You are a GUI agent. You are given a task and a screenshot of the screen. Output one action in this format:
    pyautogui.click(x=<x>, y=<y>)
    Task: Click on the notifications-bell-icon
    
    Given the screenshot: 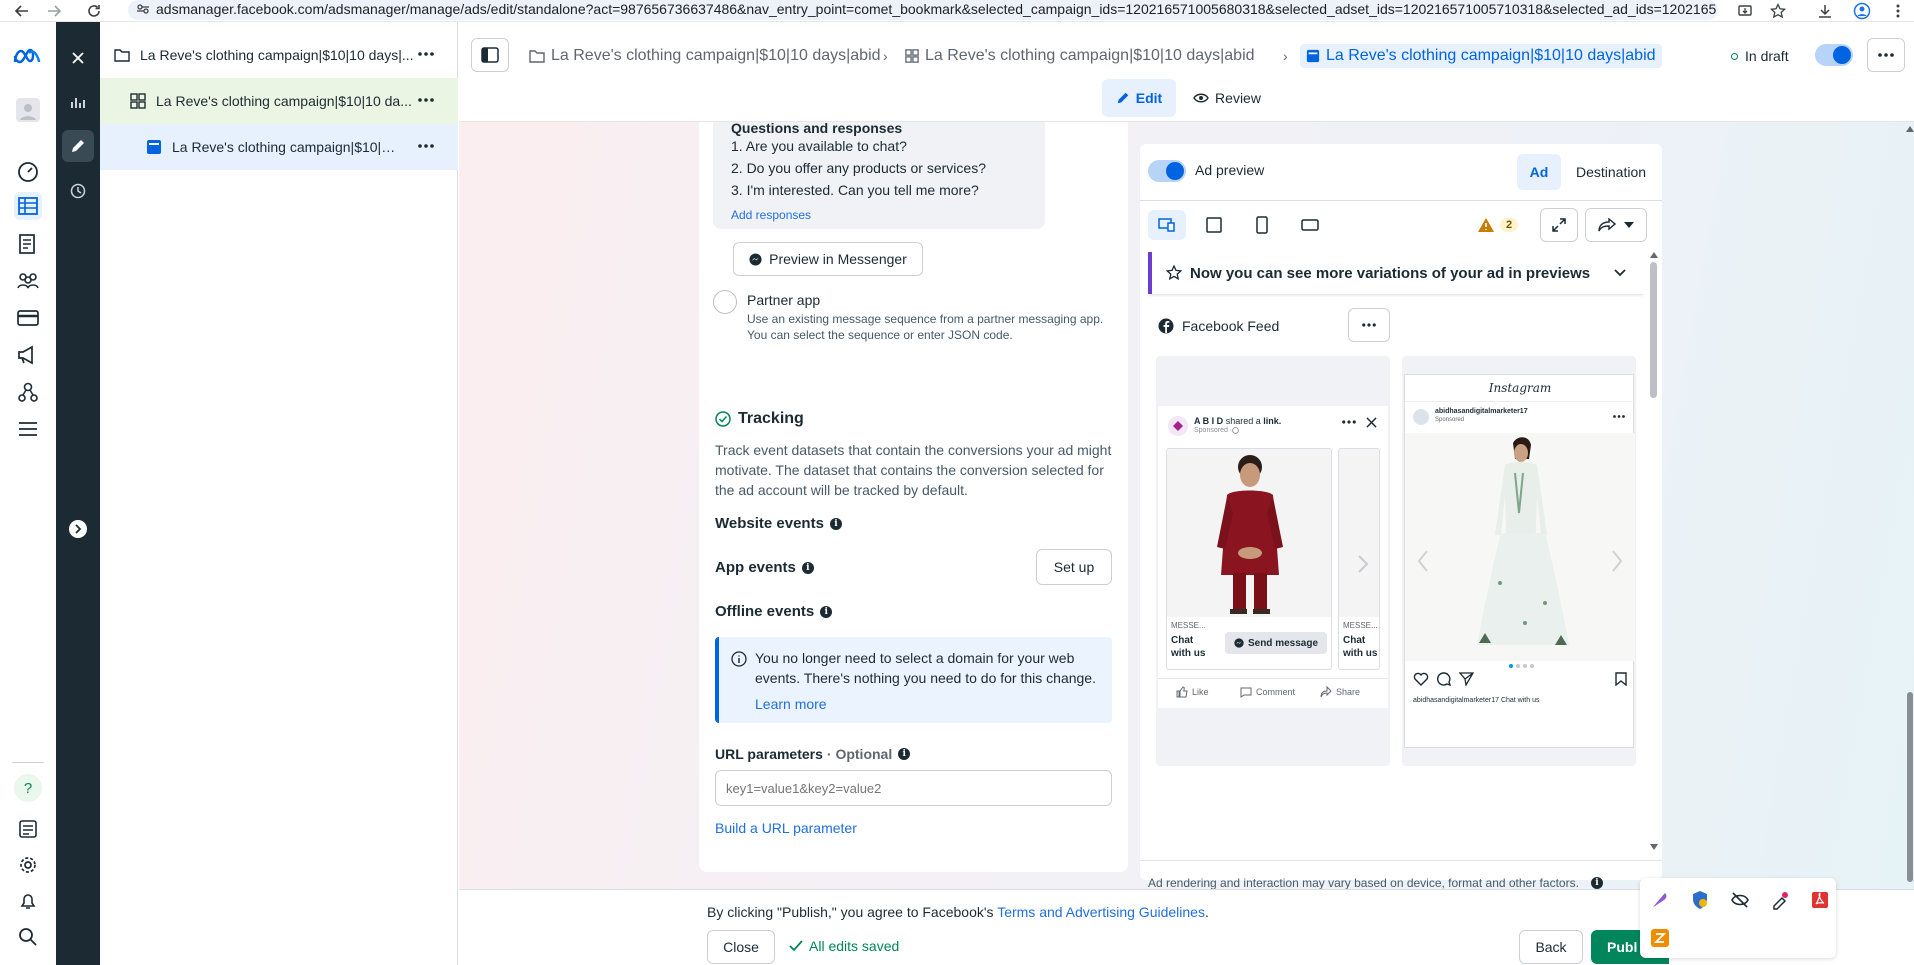 What is the action you would take?
    pyautogui.click(x=28, y=901)
    